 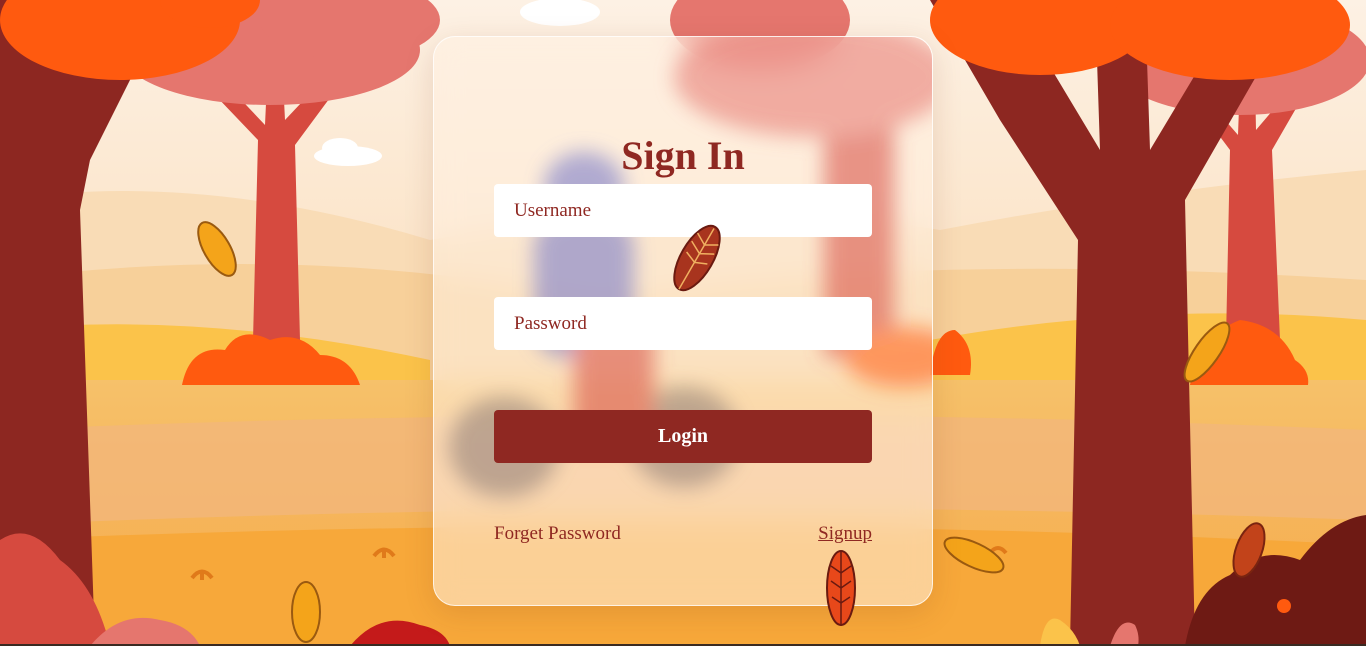 I want to click on page-title: Sign In, so click(x=683, y=155).